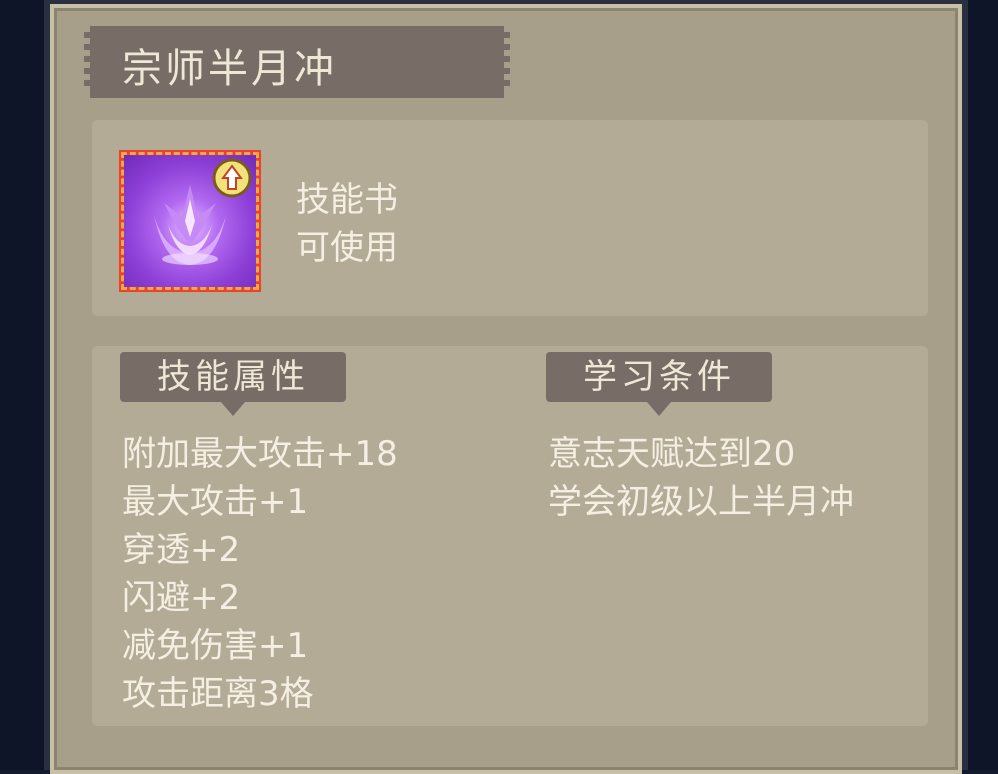 This screenshot has height=774, width=998. Describe the element at coordinates (215, 502) in the screenshot. I see `attribute-item: 最大攻击+1` at that location.